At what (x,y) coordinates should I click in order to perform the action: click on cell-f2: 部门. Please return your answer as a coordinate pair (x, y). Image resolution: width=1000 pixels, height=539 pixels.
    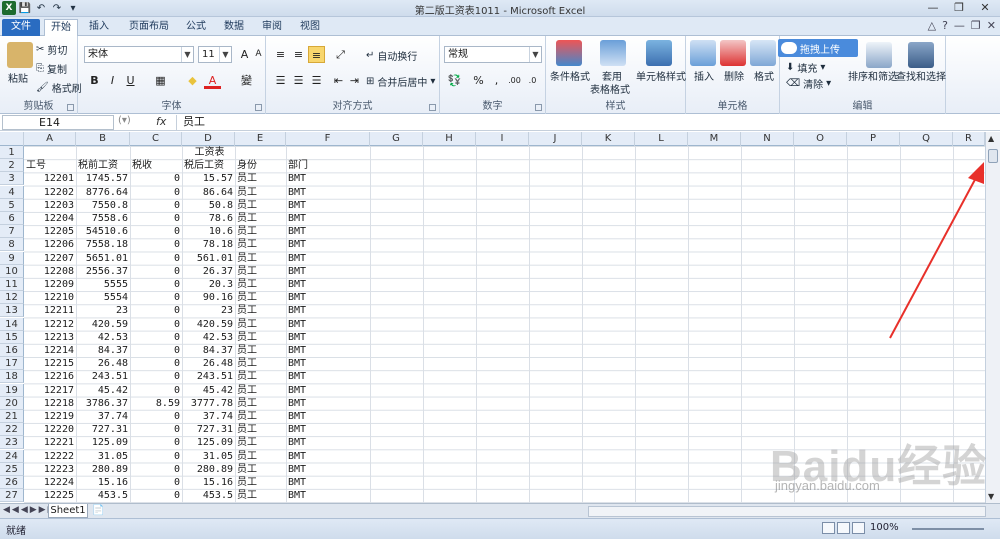
    Looking at the image, I should click on (329, 165).